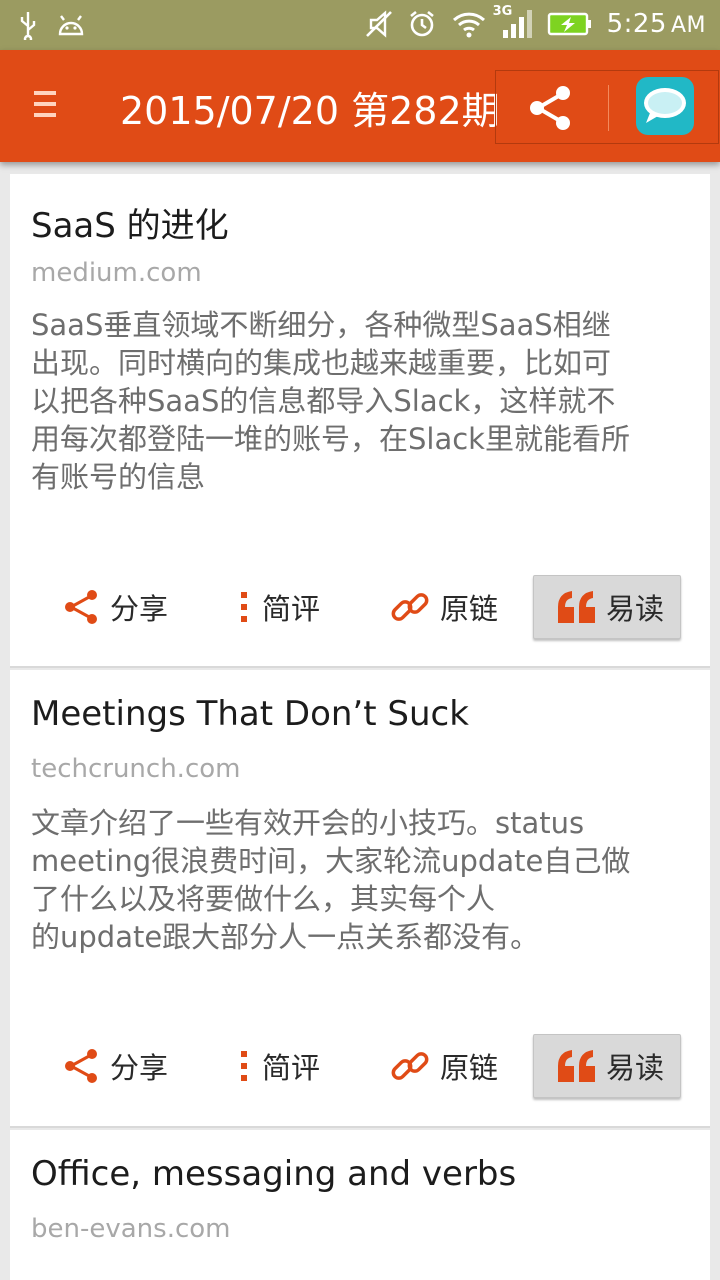  I want to click on article-source: ben-evans.com, so click(131, 1229).